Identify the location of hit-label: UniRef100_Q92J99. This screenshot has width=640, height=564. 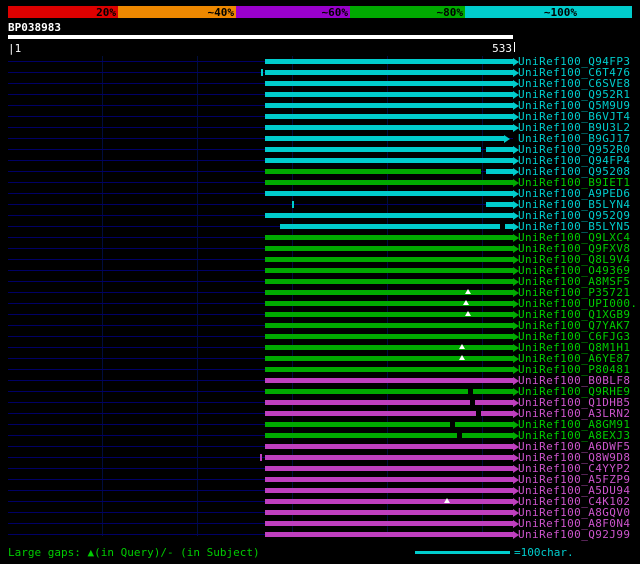
(574, 534).